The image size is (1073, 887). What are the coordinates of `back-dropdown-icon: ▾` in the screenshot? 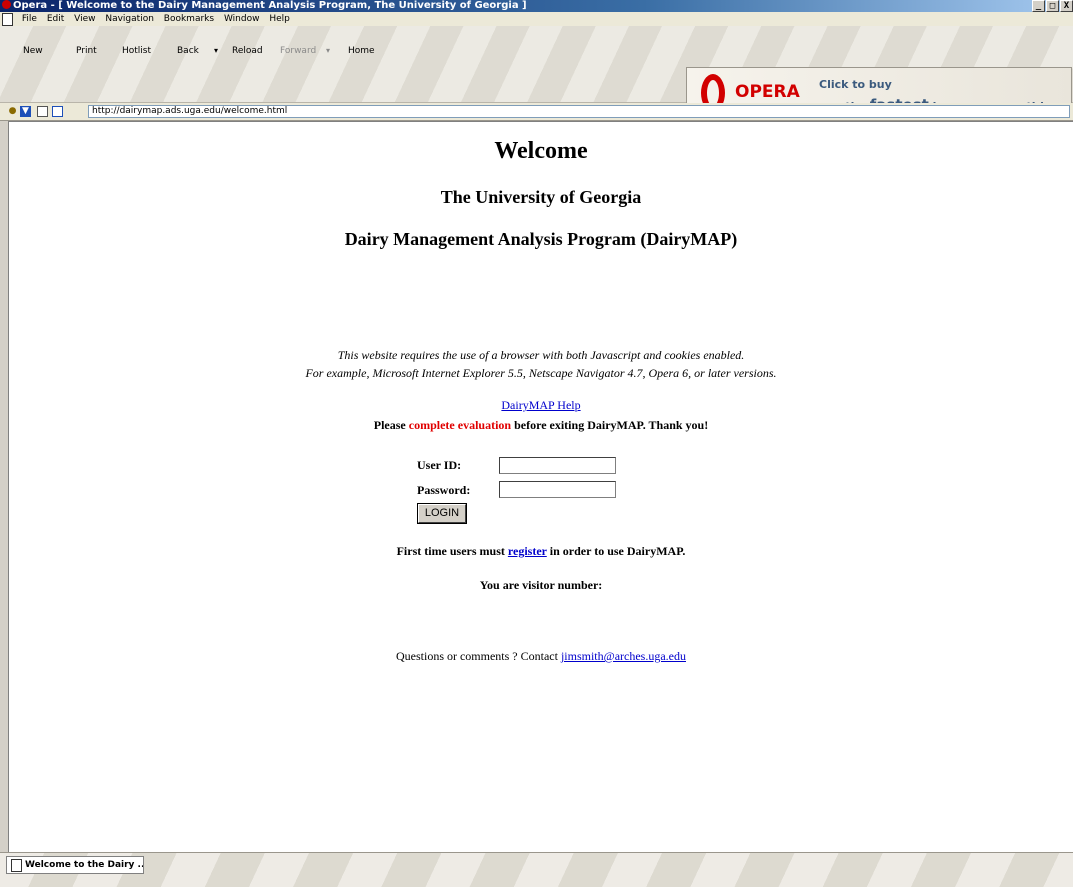 It's located at (216, 50).